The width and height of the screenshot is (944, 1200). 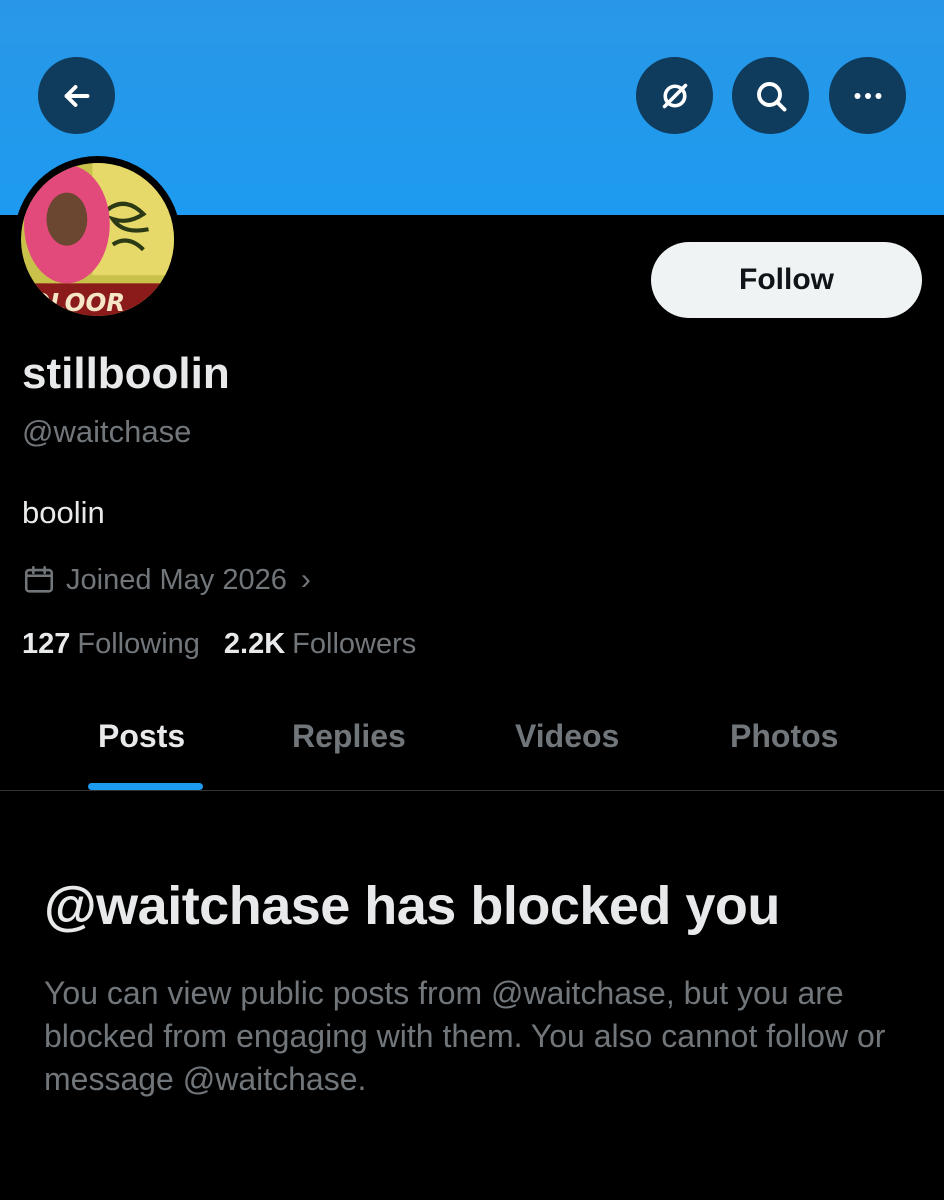 I want to click on joined-date: Joined May 2026 ›, so click(x=166, y=580).